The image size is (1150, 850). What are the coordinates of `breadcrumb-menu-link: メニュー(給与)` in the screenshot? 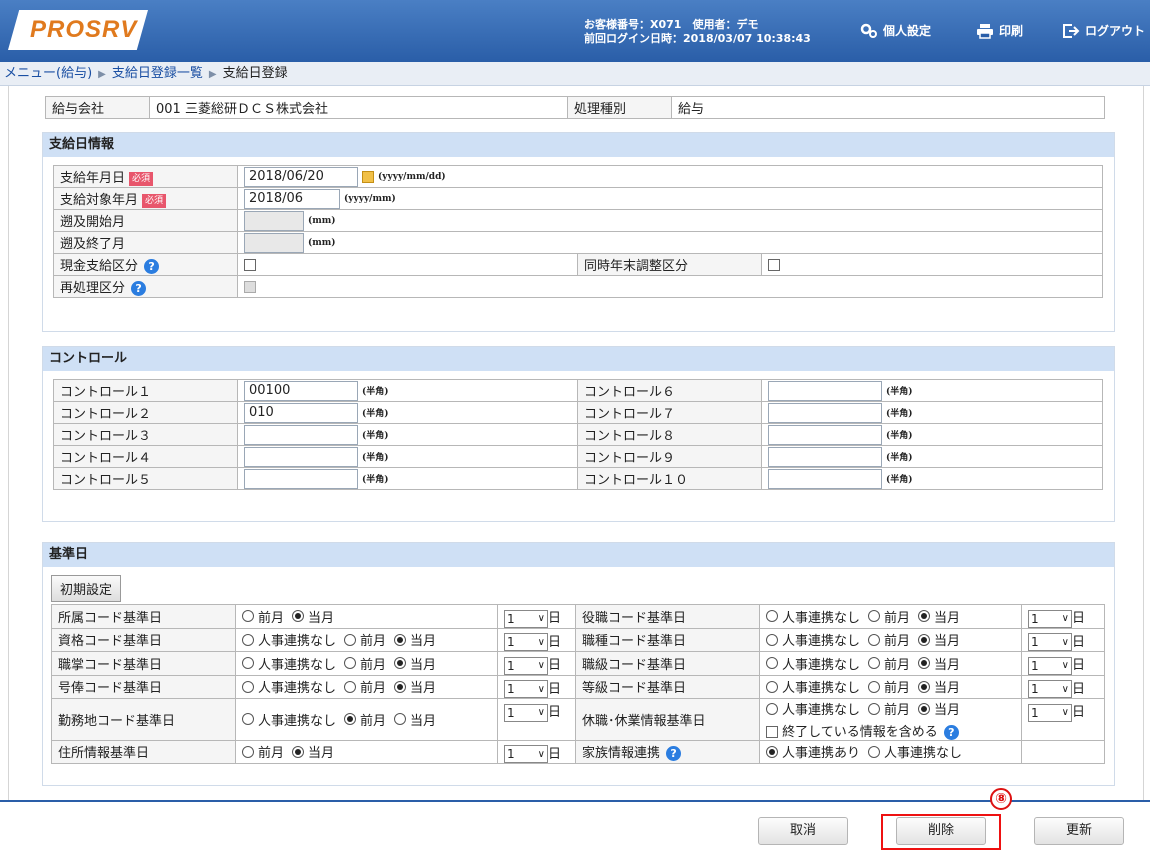 It's located at (48, 73).